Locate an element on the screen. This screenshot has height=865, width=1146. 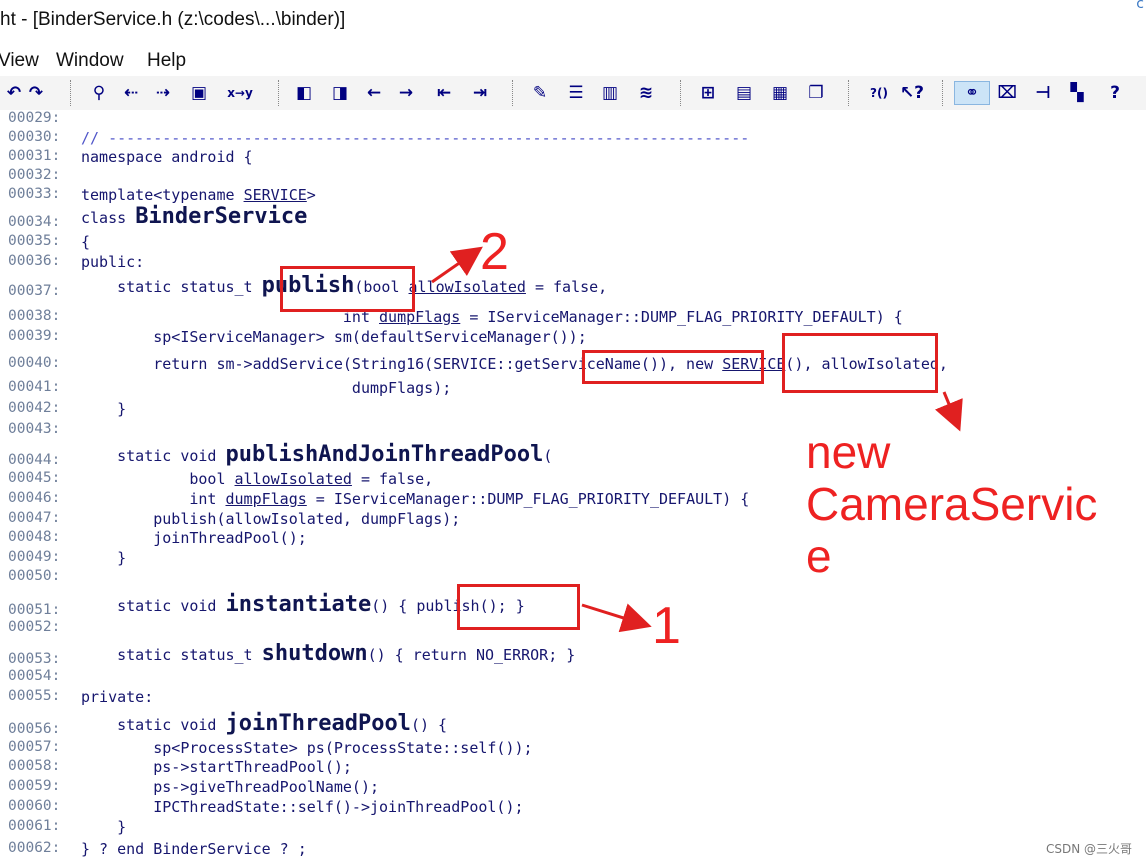
annotation-label-1: 1 is located at coordinates (666, 626).